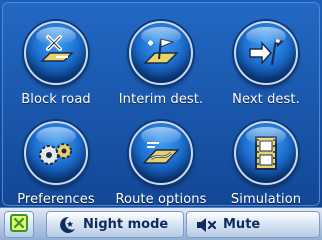 This screenshot has width=322, height=240. Describe the element at coordinates (67, 225) in the screenshot. I see `moon-icon` at that location.